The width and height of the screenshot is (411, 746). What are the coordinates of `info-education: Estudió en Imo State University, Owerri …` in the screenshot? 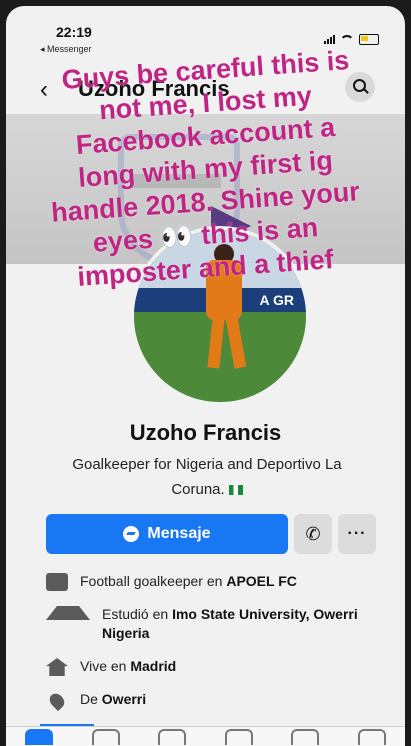 It's located at (211, 624).